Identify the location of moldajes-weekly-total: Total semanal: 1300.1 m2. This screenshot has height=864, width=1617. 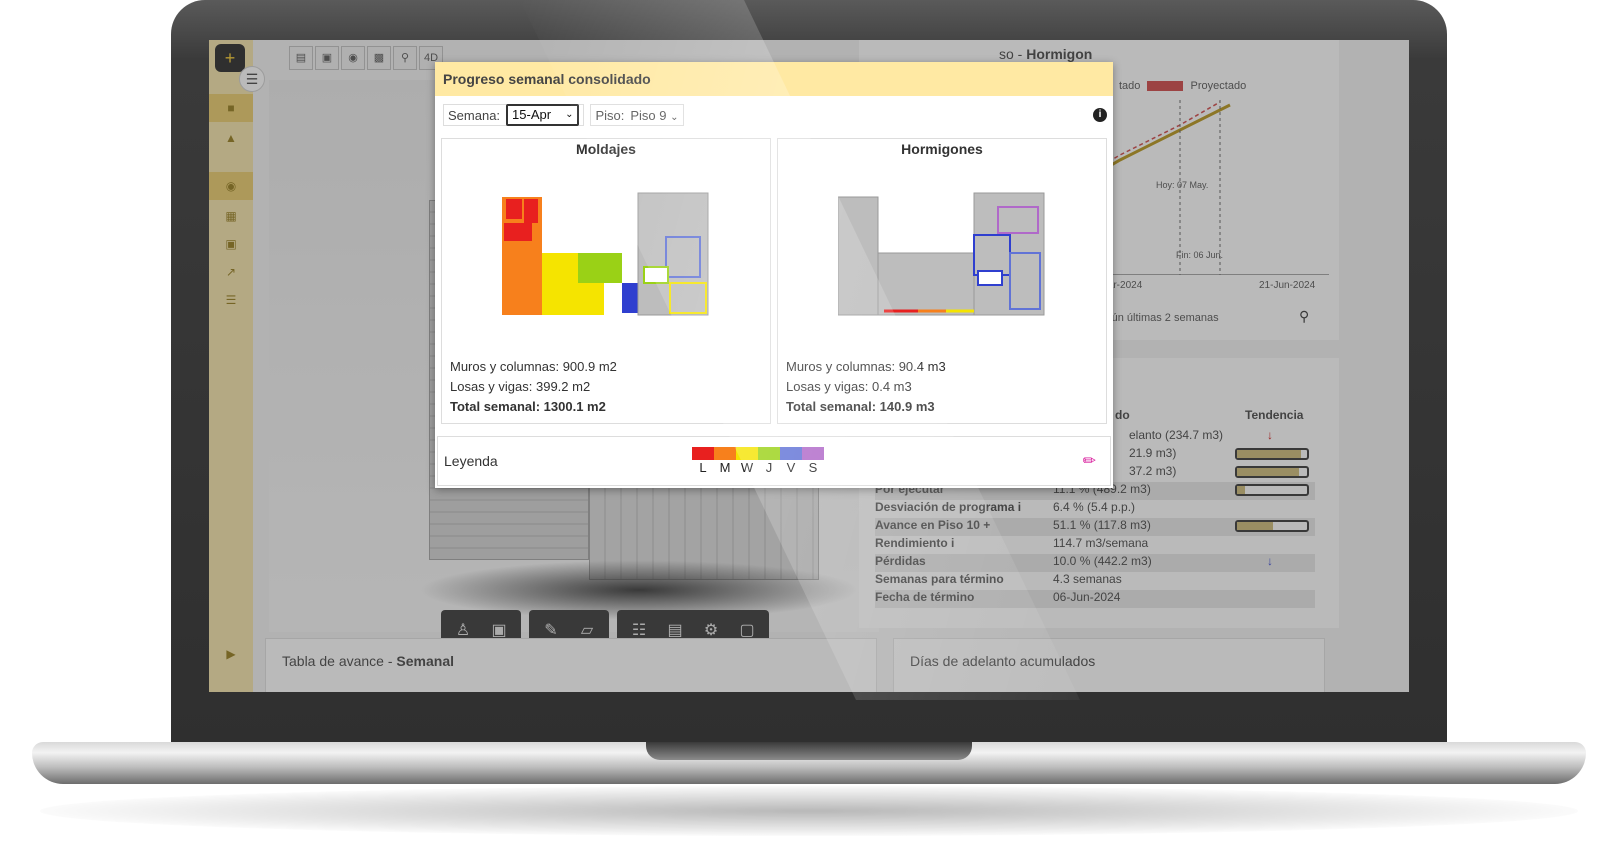
(528, 406).